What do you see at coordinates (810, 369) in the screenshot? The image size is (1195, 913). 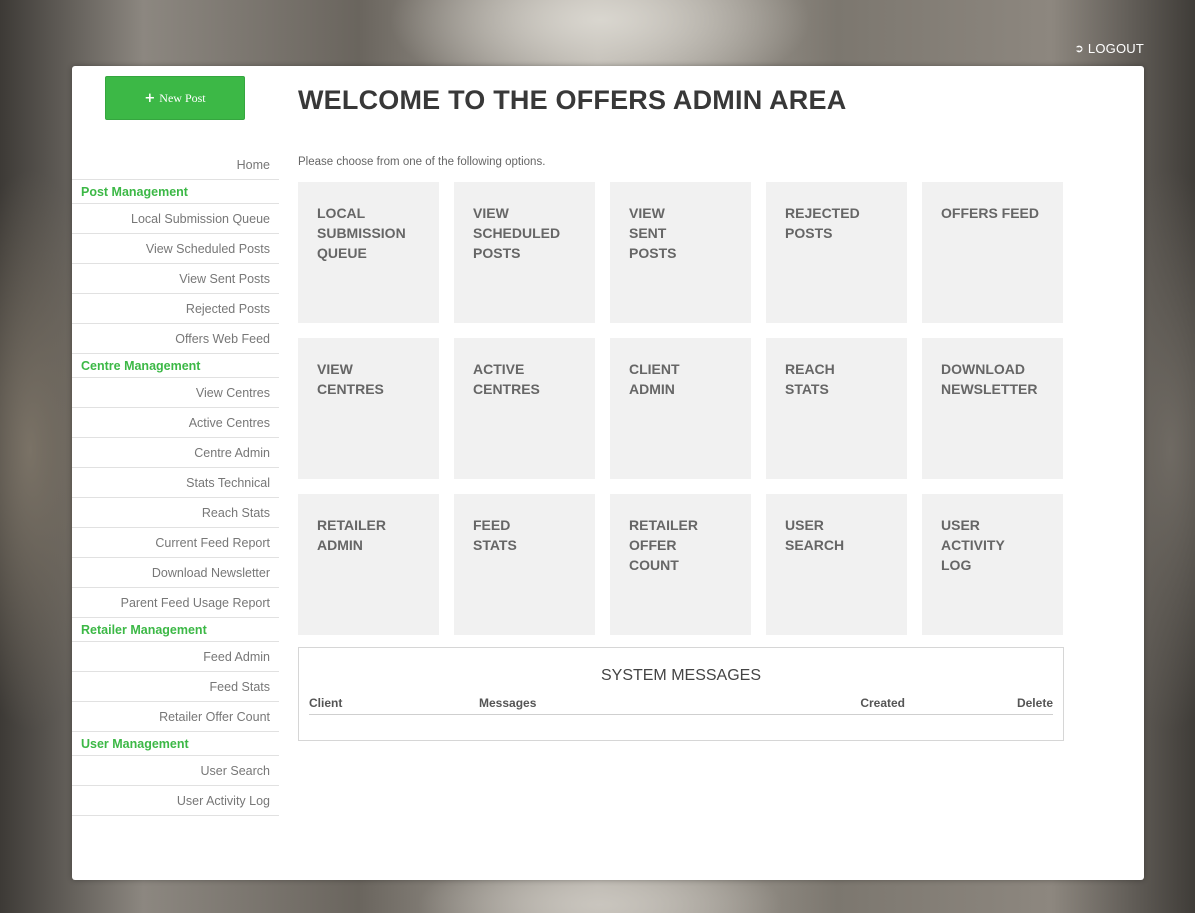 I see `option-tile-label: REACH` at bounding box center [810, 369].